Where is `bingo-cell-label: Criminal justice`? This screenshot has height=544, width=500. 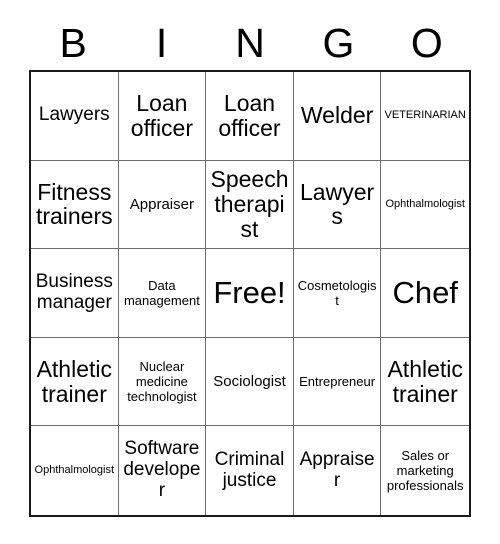 bingo-cell-label: Criminal justice is located at coordinates (249, 469).